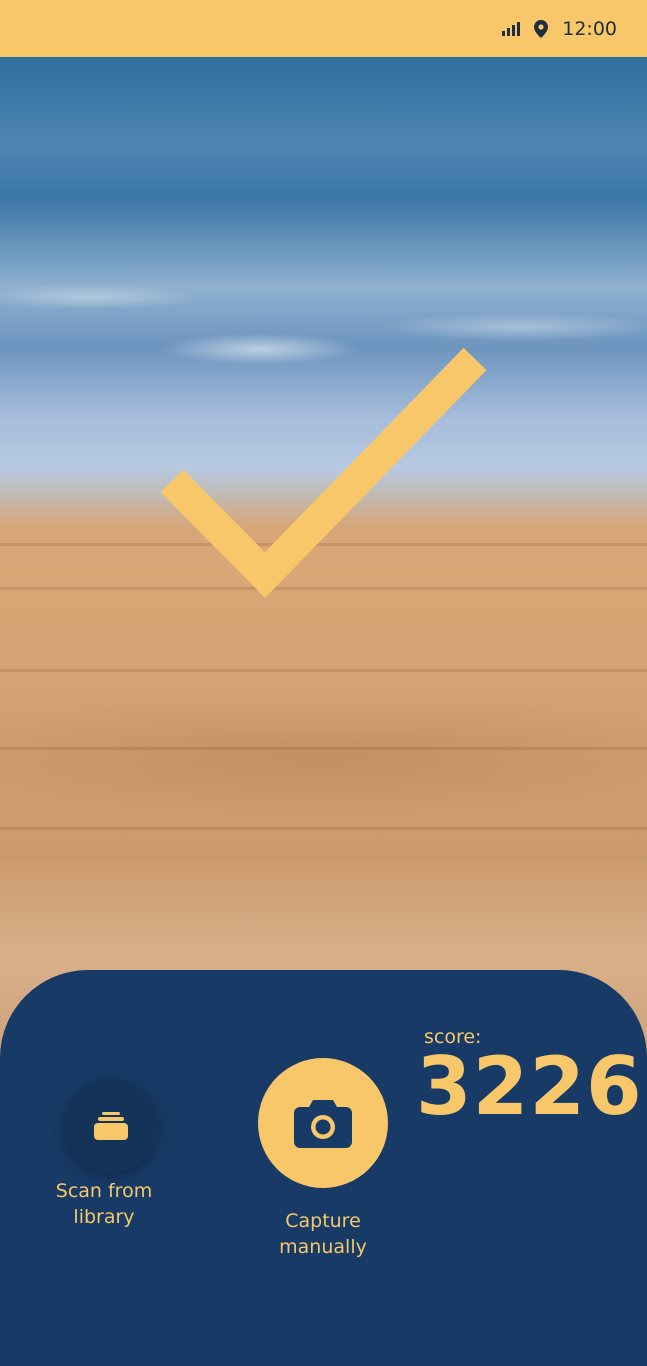 The height and width of the screenshot is (1366, 647). I want to click on scan-from-library-button, so click(111, 1126).